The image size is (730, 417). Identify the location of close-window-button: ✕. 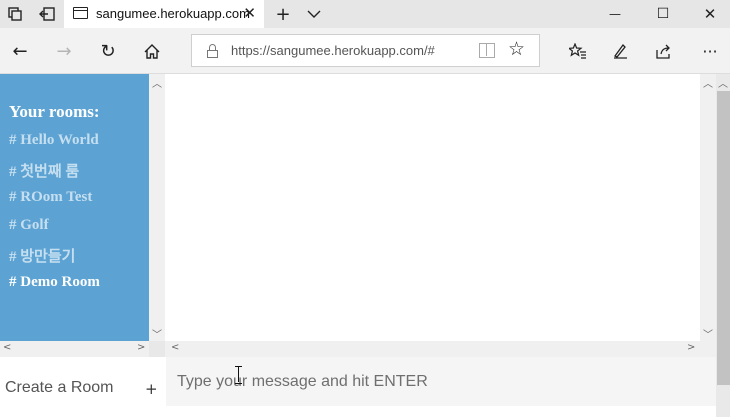
(710, 14).